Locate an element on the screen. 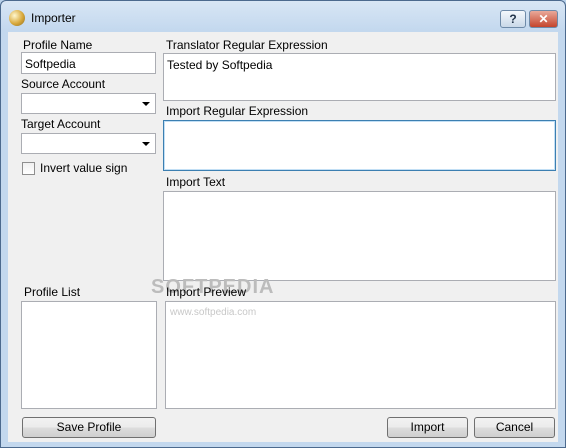  profile-name-input: Softpedia is located at coordinates (88, 63).